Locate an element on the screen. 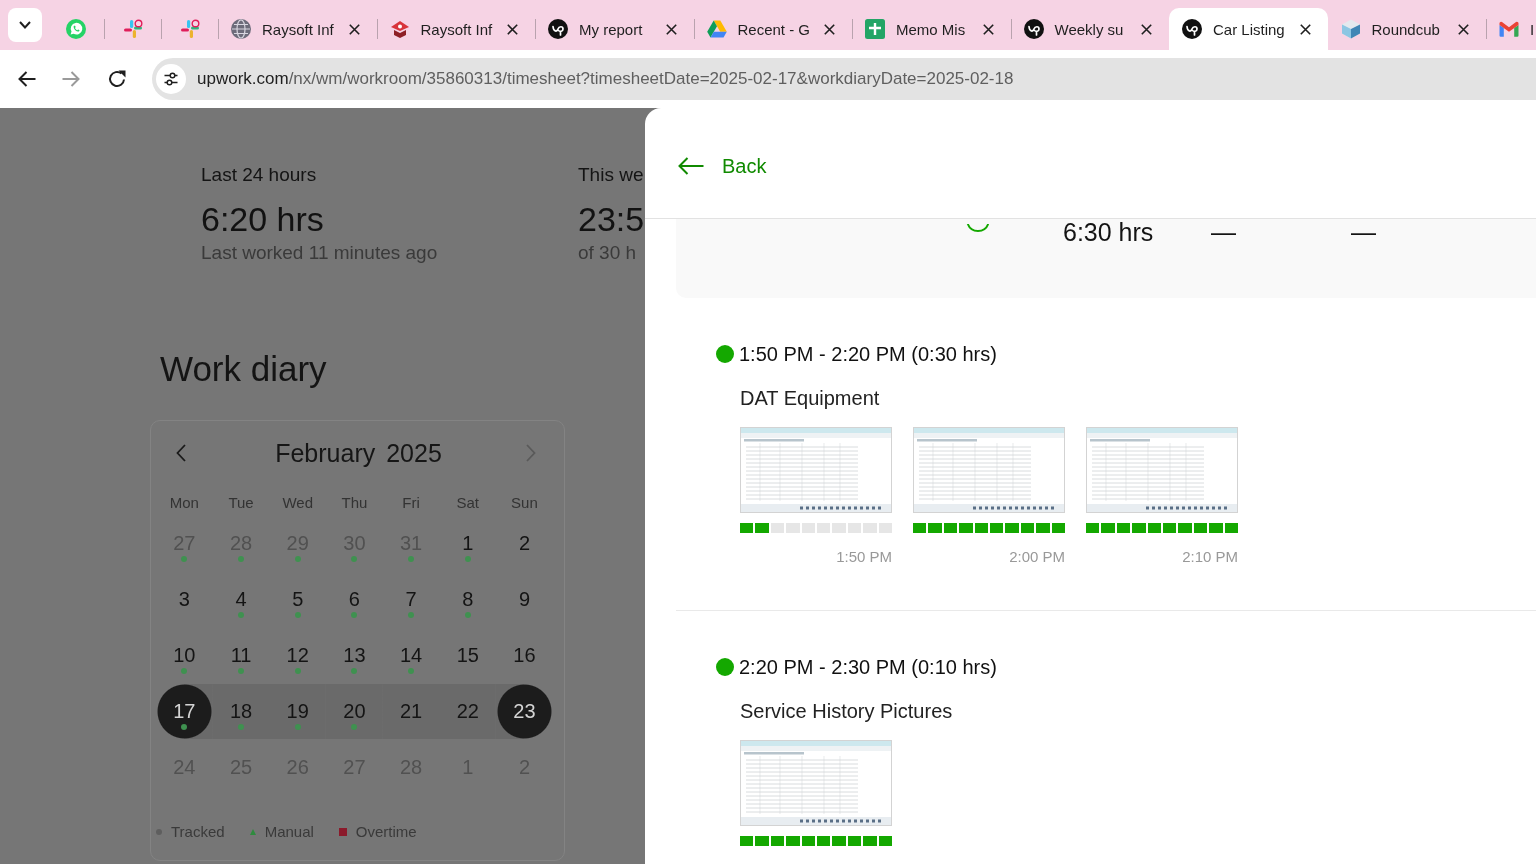 Image resolution: width=1536 pixels, height=864 pixels. browser-tab: Recent - G is located at coordinates (772, 29).